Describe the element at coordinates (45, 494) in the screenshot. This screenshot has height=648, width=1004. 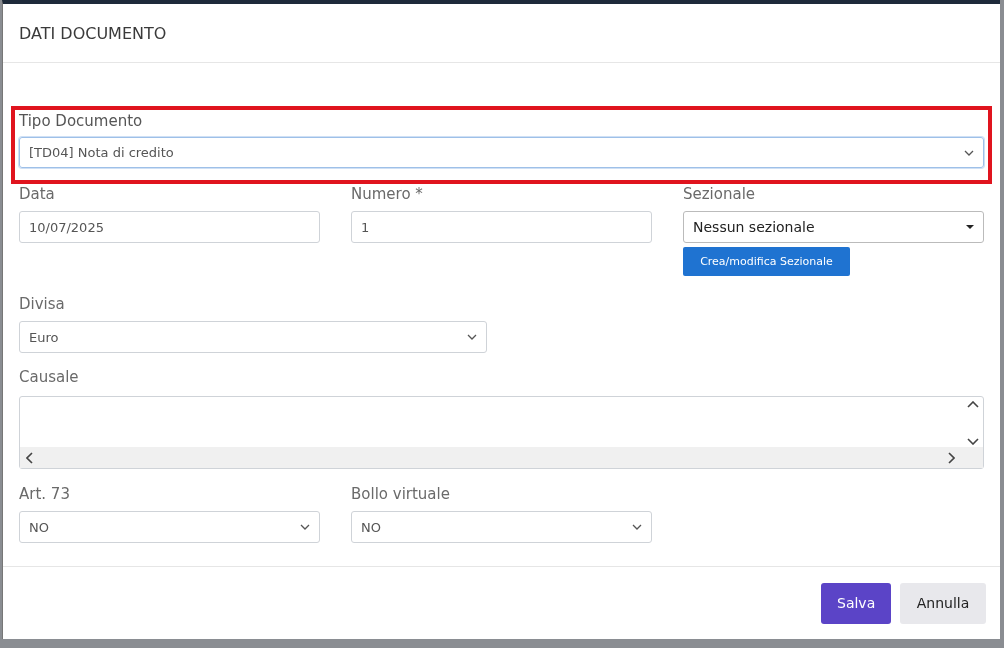
I see `field-label: Art. 73` at that location.